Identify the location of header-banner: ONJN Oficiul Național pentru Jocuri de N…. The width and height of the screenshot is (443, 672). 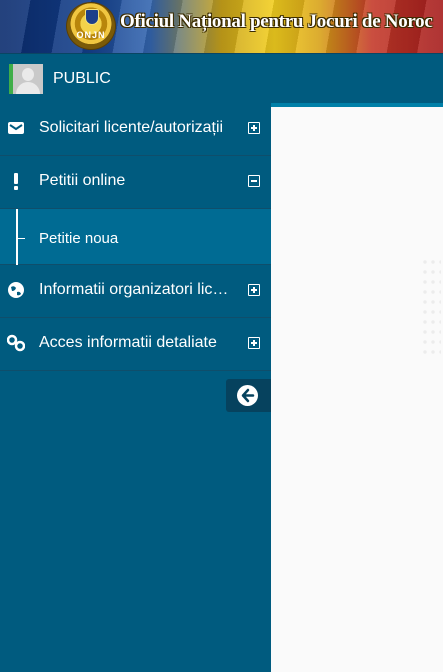
(221, 26).